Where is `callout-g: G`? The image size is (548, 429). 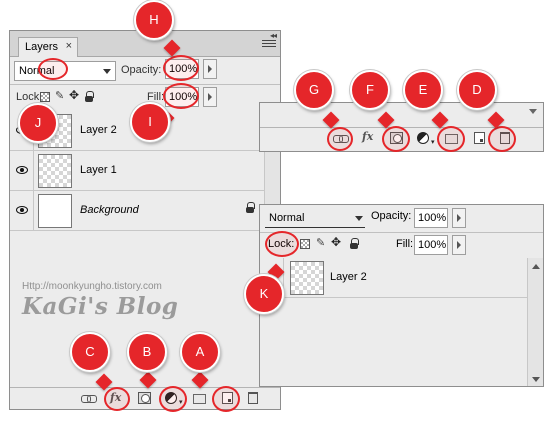 callout-g: G is located at coordinates (314, 90).